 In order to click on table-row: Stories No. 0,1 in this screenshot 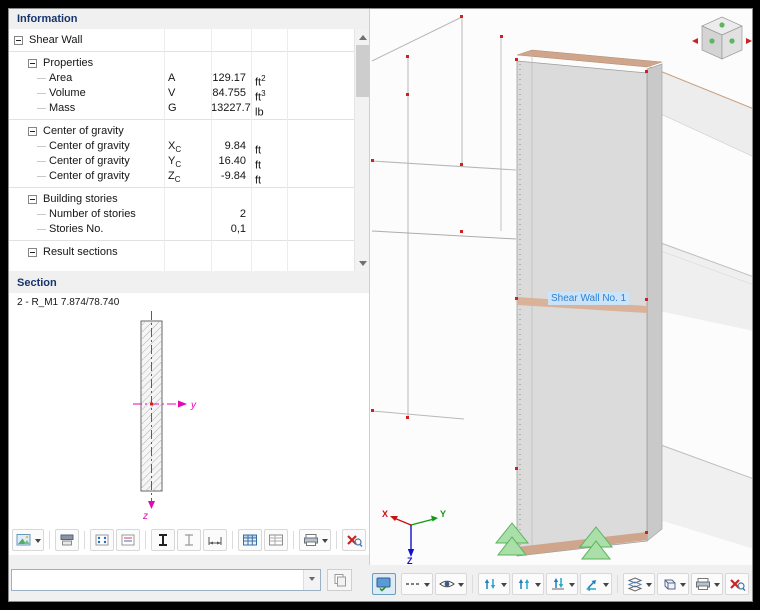, I will do `click(181, 229)`.